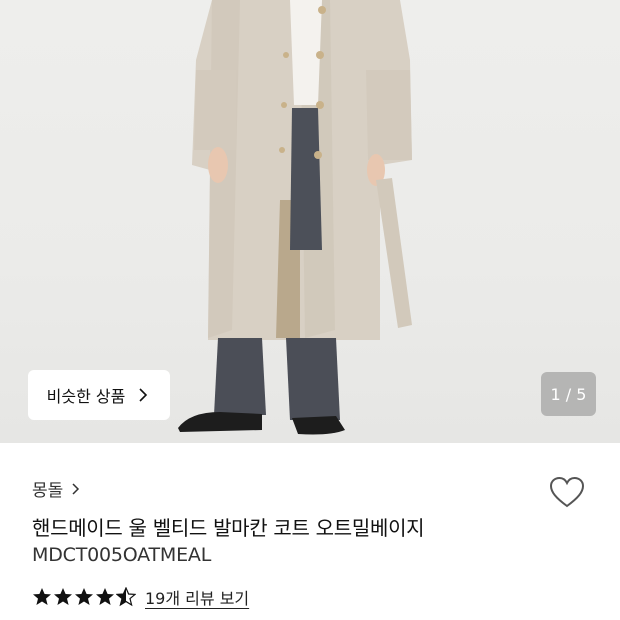  What do you see at coordinates (197, 597) in the screenshot?
I see `review-link: 19개 리뷰 보기` at bounding box center [197, 597].